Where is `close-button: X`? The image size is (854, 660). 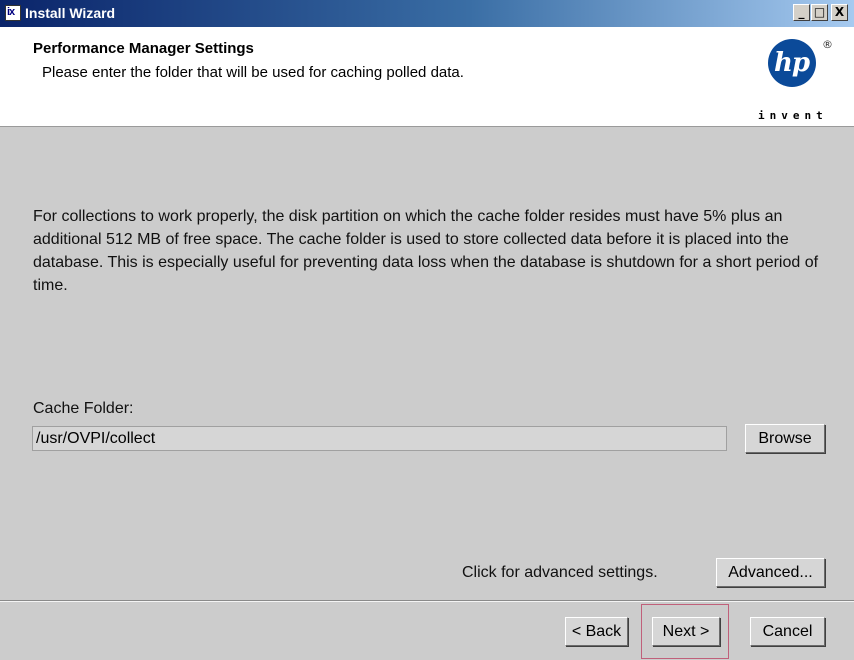
close-button: X is located at coordinates (839, 12).